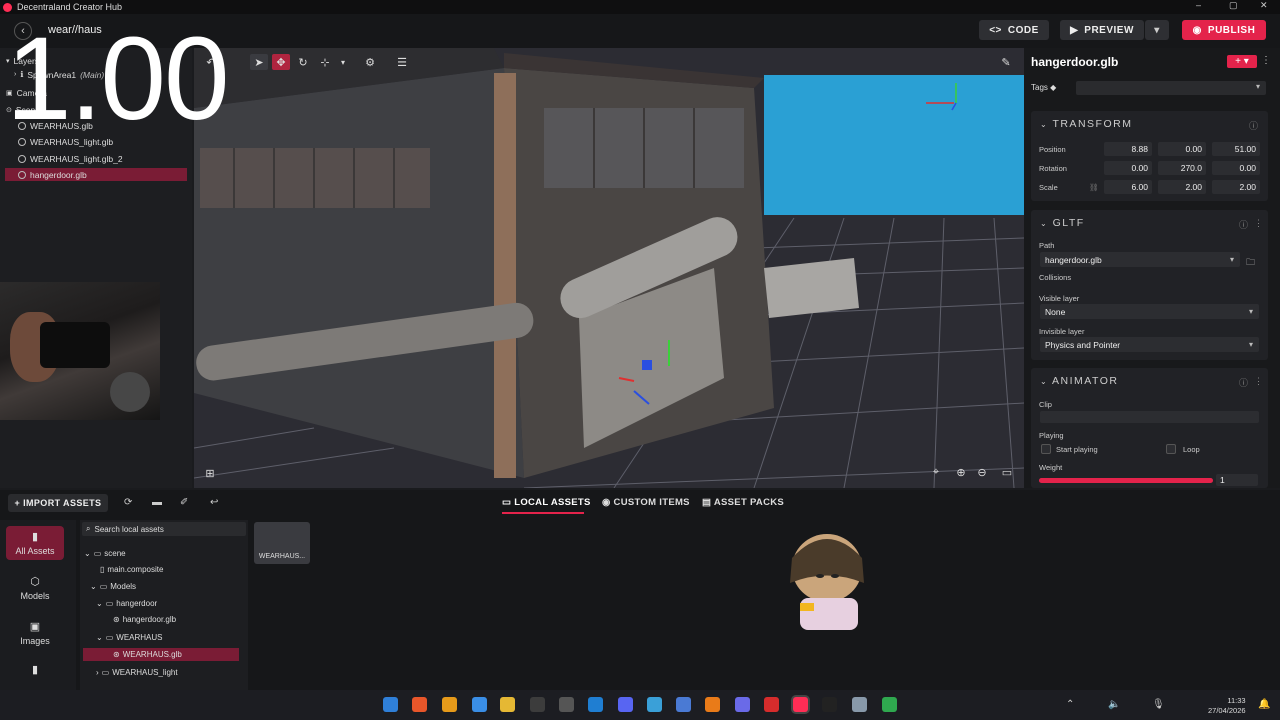 This screenshot has height=720, width=1280. I want to click on start-menu-icon, so click(390, 704).